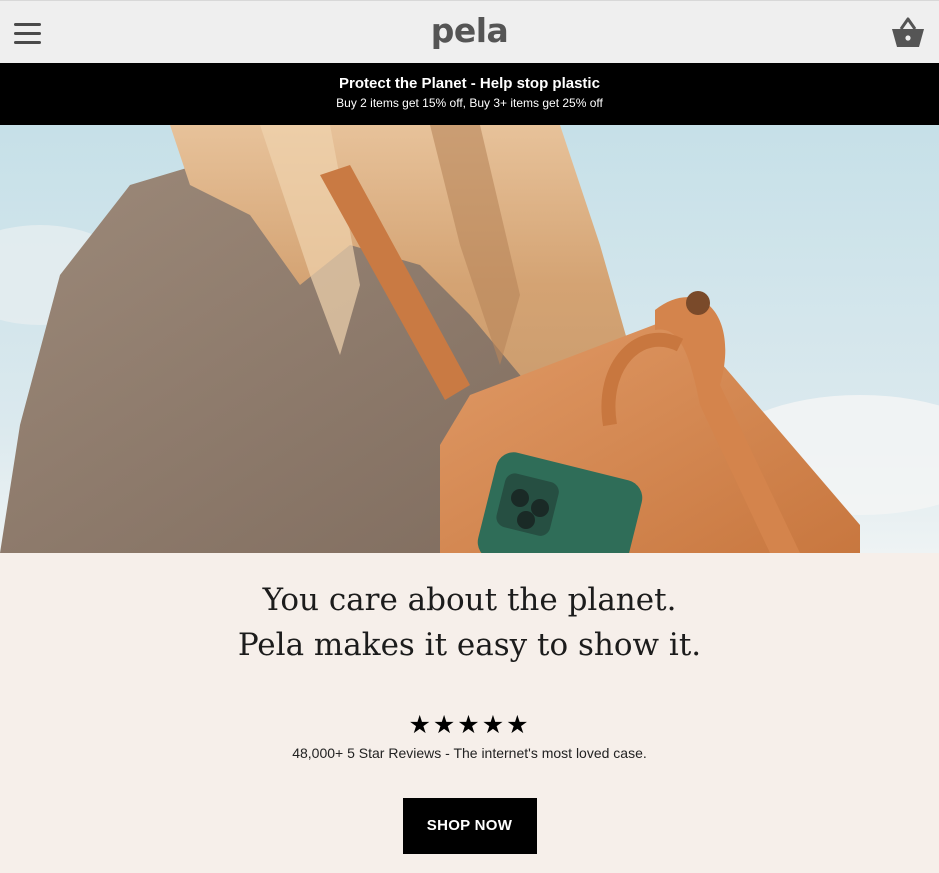 The image size is (939, 873). I want to click on promo-title: Protect the Planet - Help stop plastic, so click(469, 83).